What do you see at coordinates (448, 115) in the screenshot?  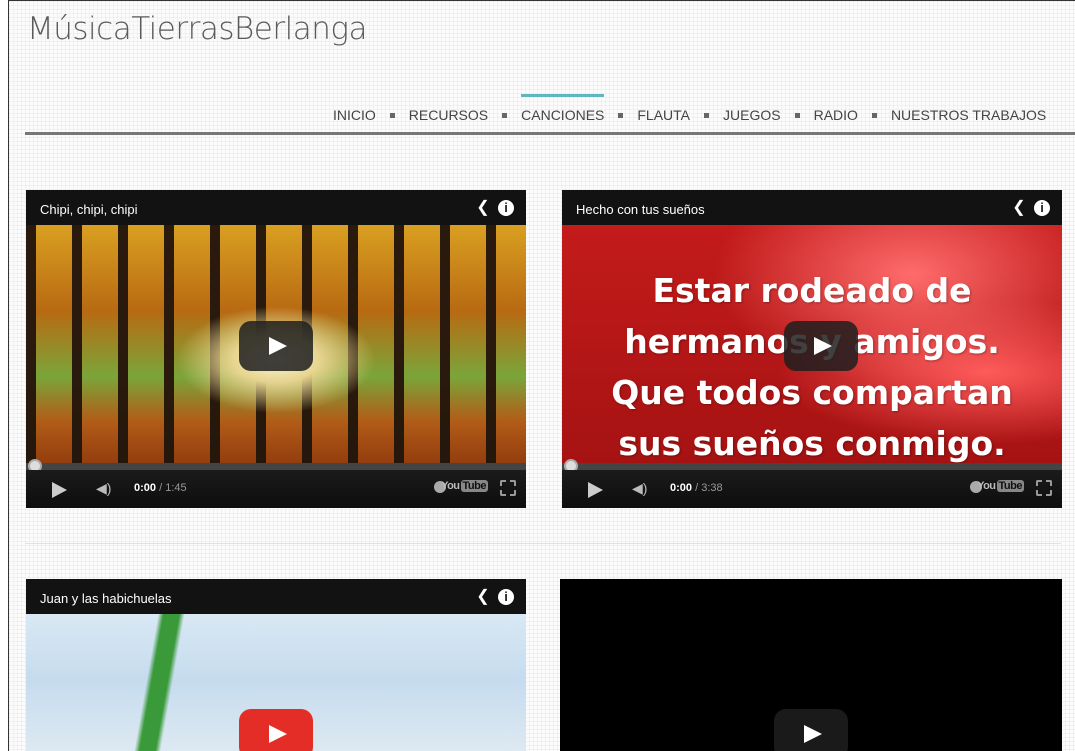 I see `nav-item-recursos: RECURSOS` at bounding box center [448, 115].